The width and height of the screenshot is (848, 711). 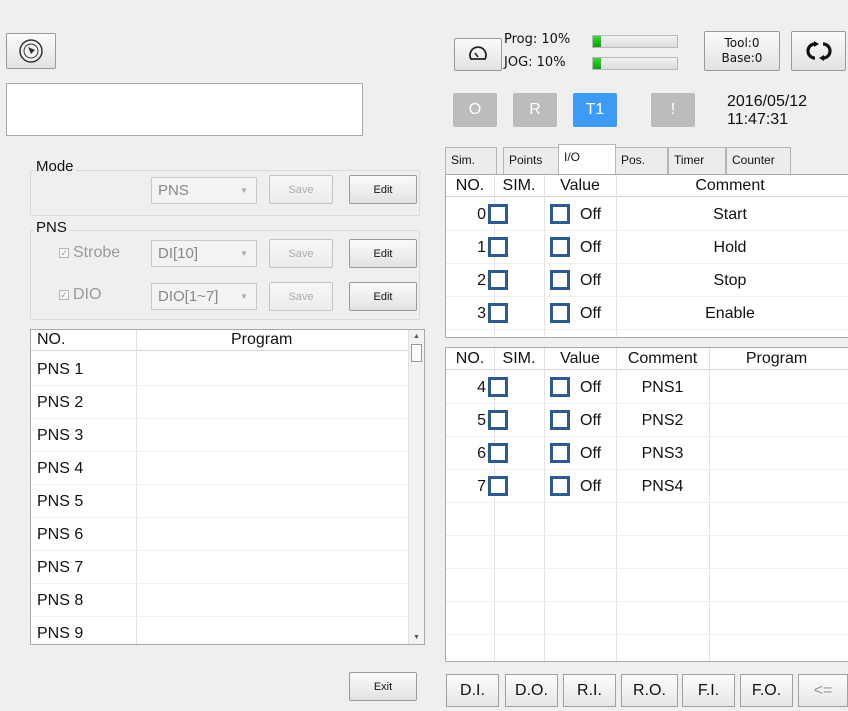 I want to click on mode-edit-button: Edit, so click(x=383, y=189).